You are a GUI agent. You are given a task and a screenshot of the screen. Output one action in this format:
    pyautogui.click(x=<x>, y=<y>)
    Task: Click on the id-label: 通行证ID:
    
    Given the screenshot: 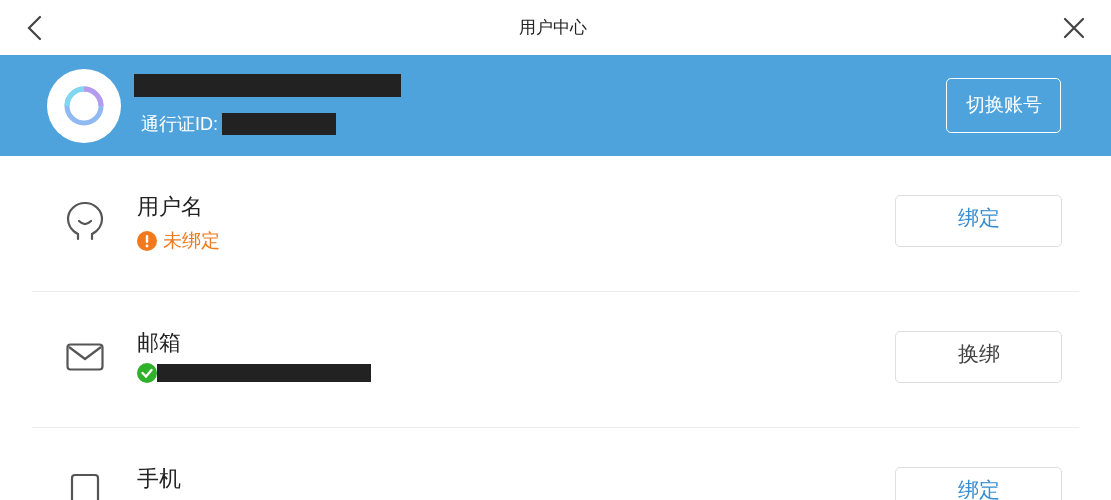 What is the action you would take?
    pyautogui.click(x=179, y=124)
    